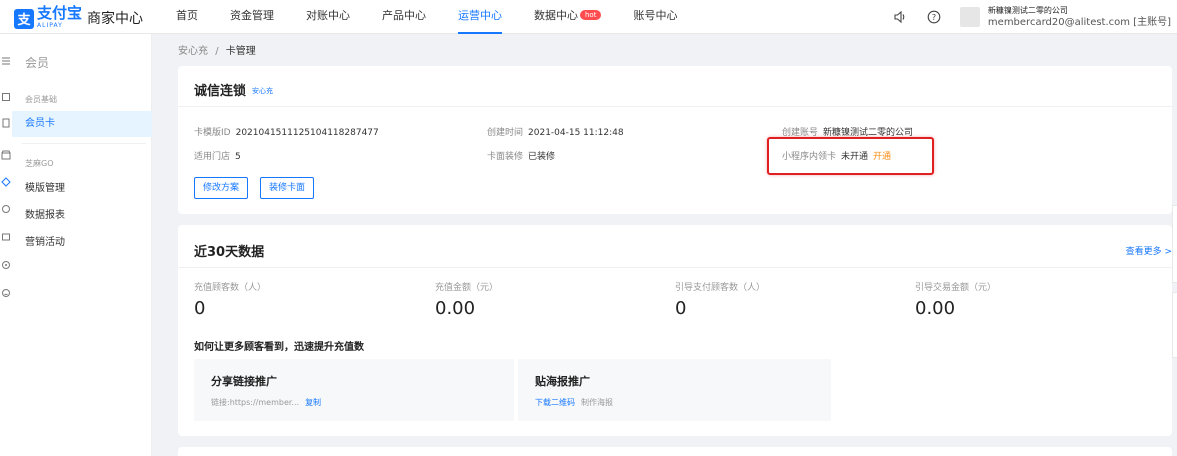 The height and width of the screenshot is (456, 1177). I want to click on main-nav: 首页 资金管理 对账中心 产品中心 运营中心 数据中心 hot 账号中心, so click(426, 17).